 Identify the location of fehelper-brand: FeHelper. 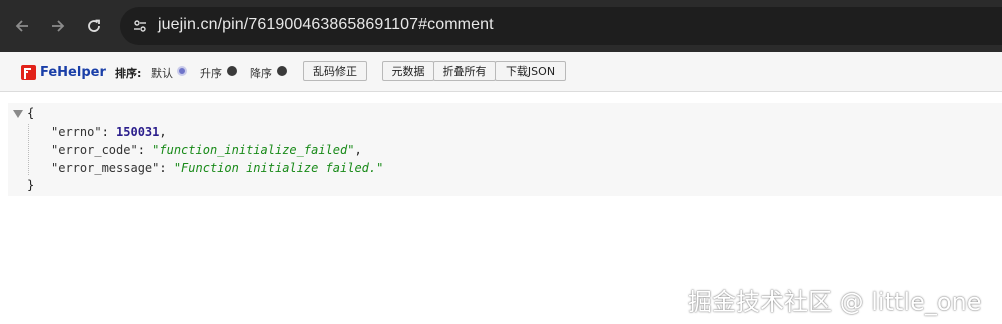
(63, 72).